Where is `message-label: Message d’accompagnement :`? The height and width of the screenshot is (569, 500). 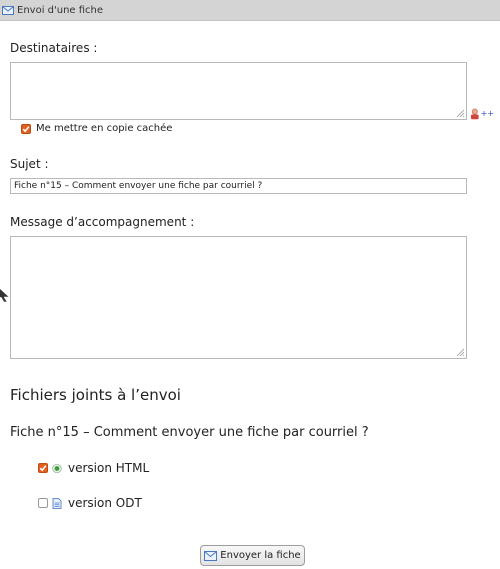
message-label: Message d’accompagnement : is located at coordinates (102, 222).